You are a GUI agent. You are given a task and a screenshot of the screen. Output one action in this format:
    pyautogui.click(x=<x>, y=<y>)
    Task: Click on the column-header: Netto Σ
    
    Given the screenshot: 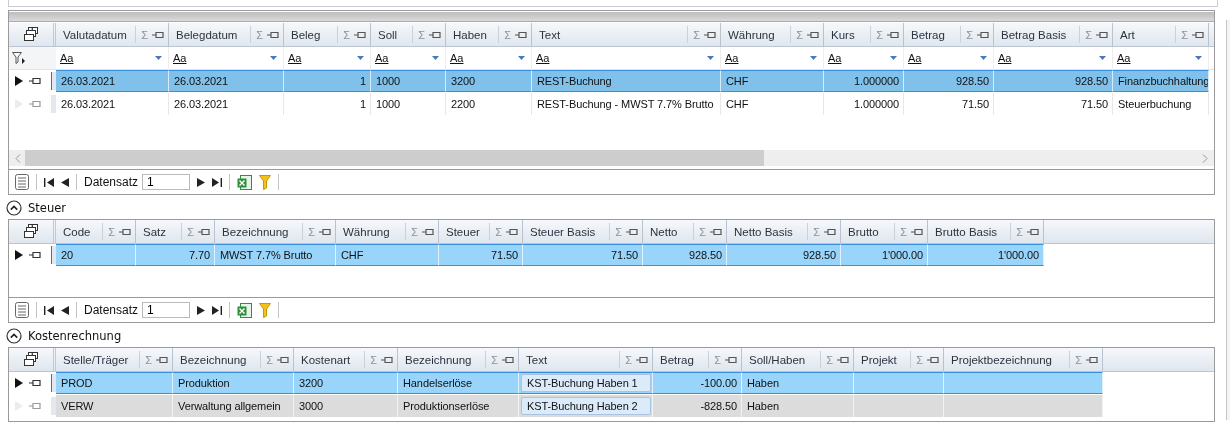 What is the action you would take?
    pyautogui.click(x=685, y=231)
    